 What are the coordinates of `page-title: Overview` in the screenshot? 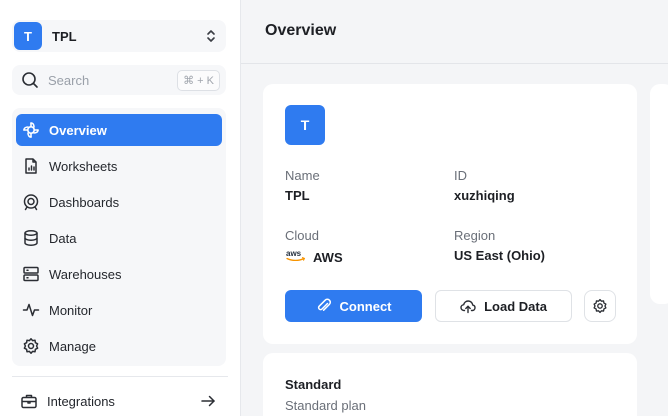 It's located at (301, 30).